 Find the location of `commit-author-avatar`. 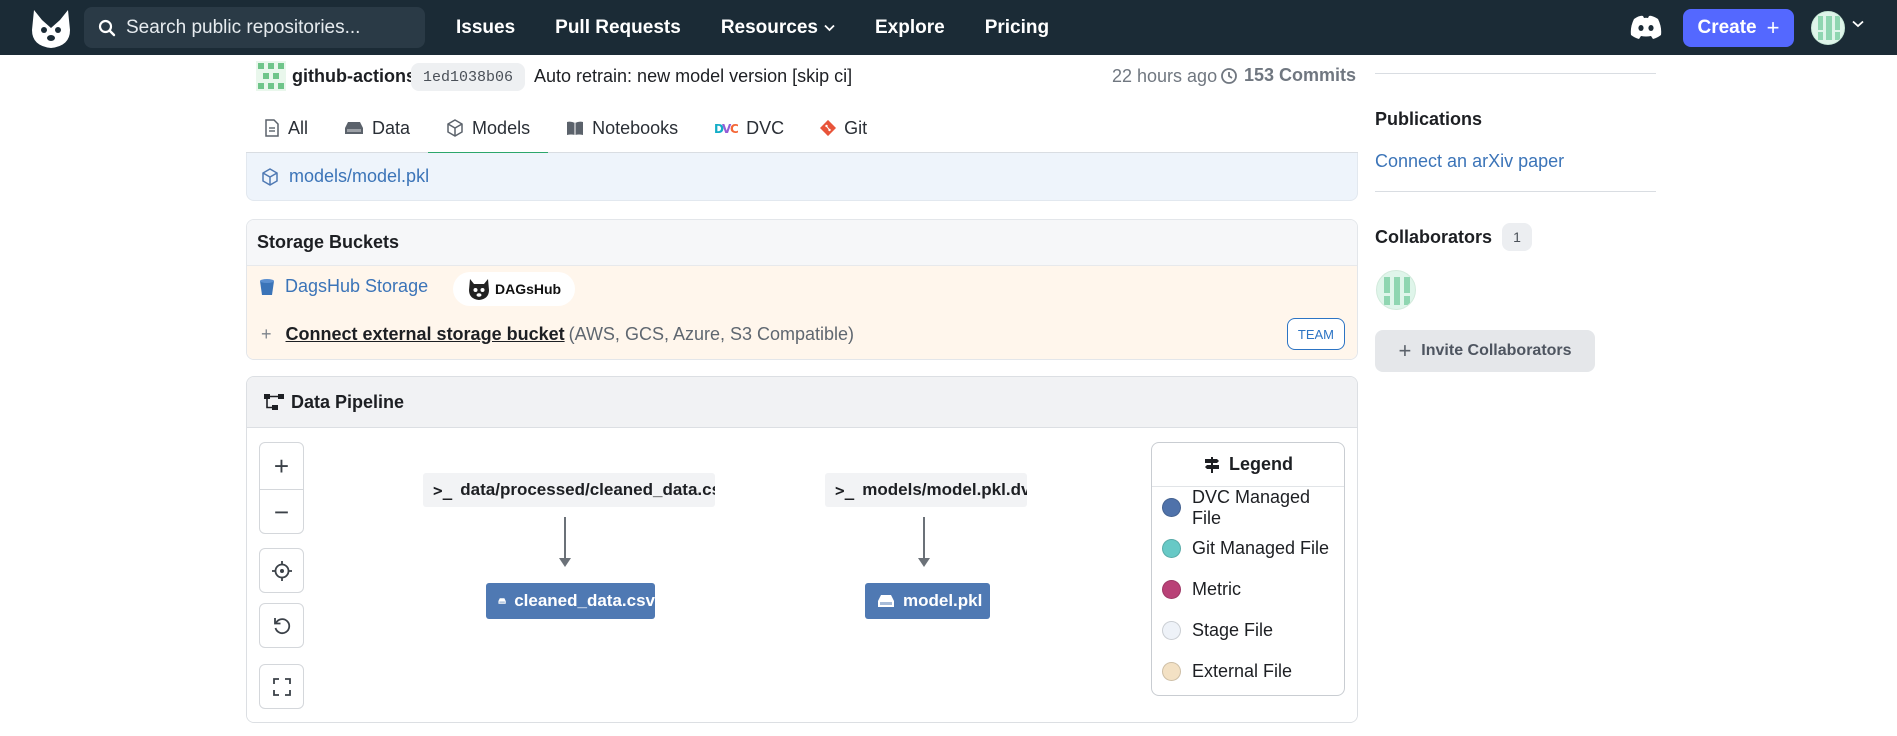

commit-author-avatar is located at coordinates (271, 76).